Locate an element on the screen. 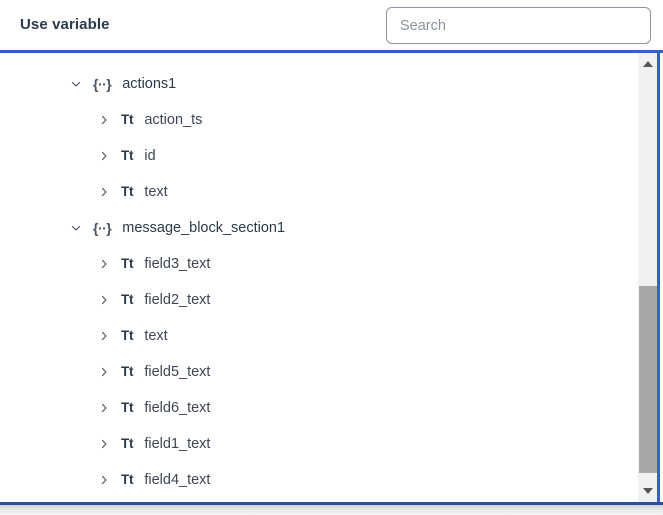  tree-group-row: {··} message_block_section1 is located at coordinates (319, 228).